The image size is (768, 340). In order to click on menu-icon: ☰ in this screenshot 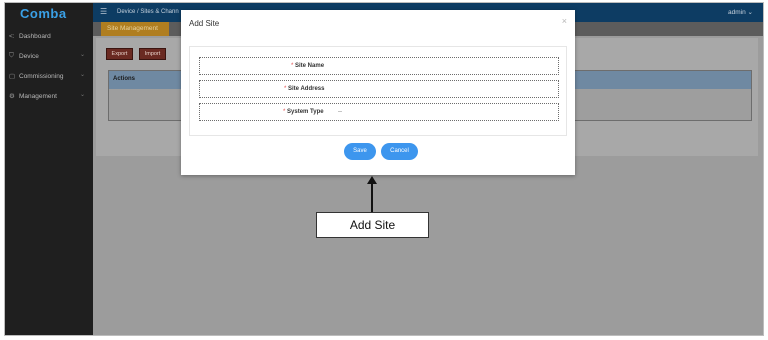, I will do `click(103, 11)`.